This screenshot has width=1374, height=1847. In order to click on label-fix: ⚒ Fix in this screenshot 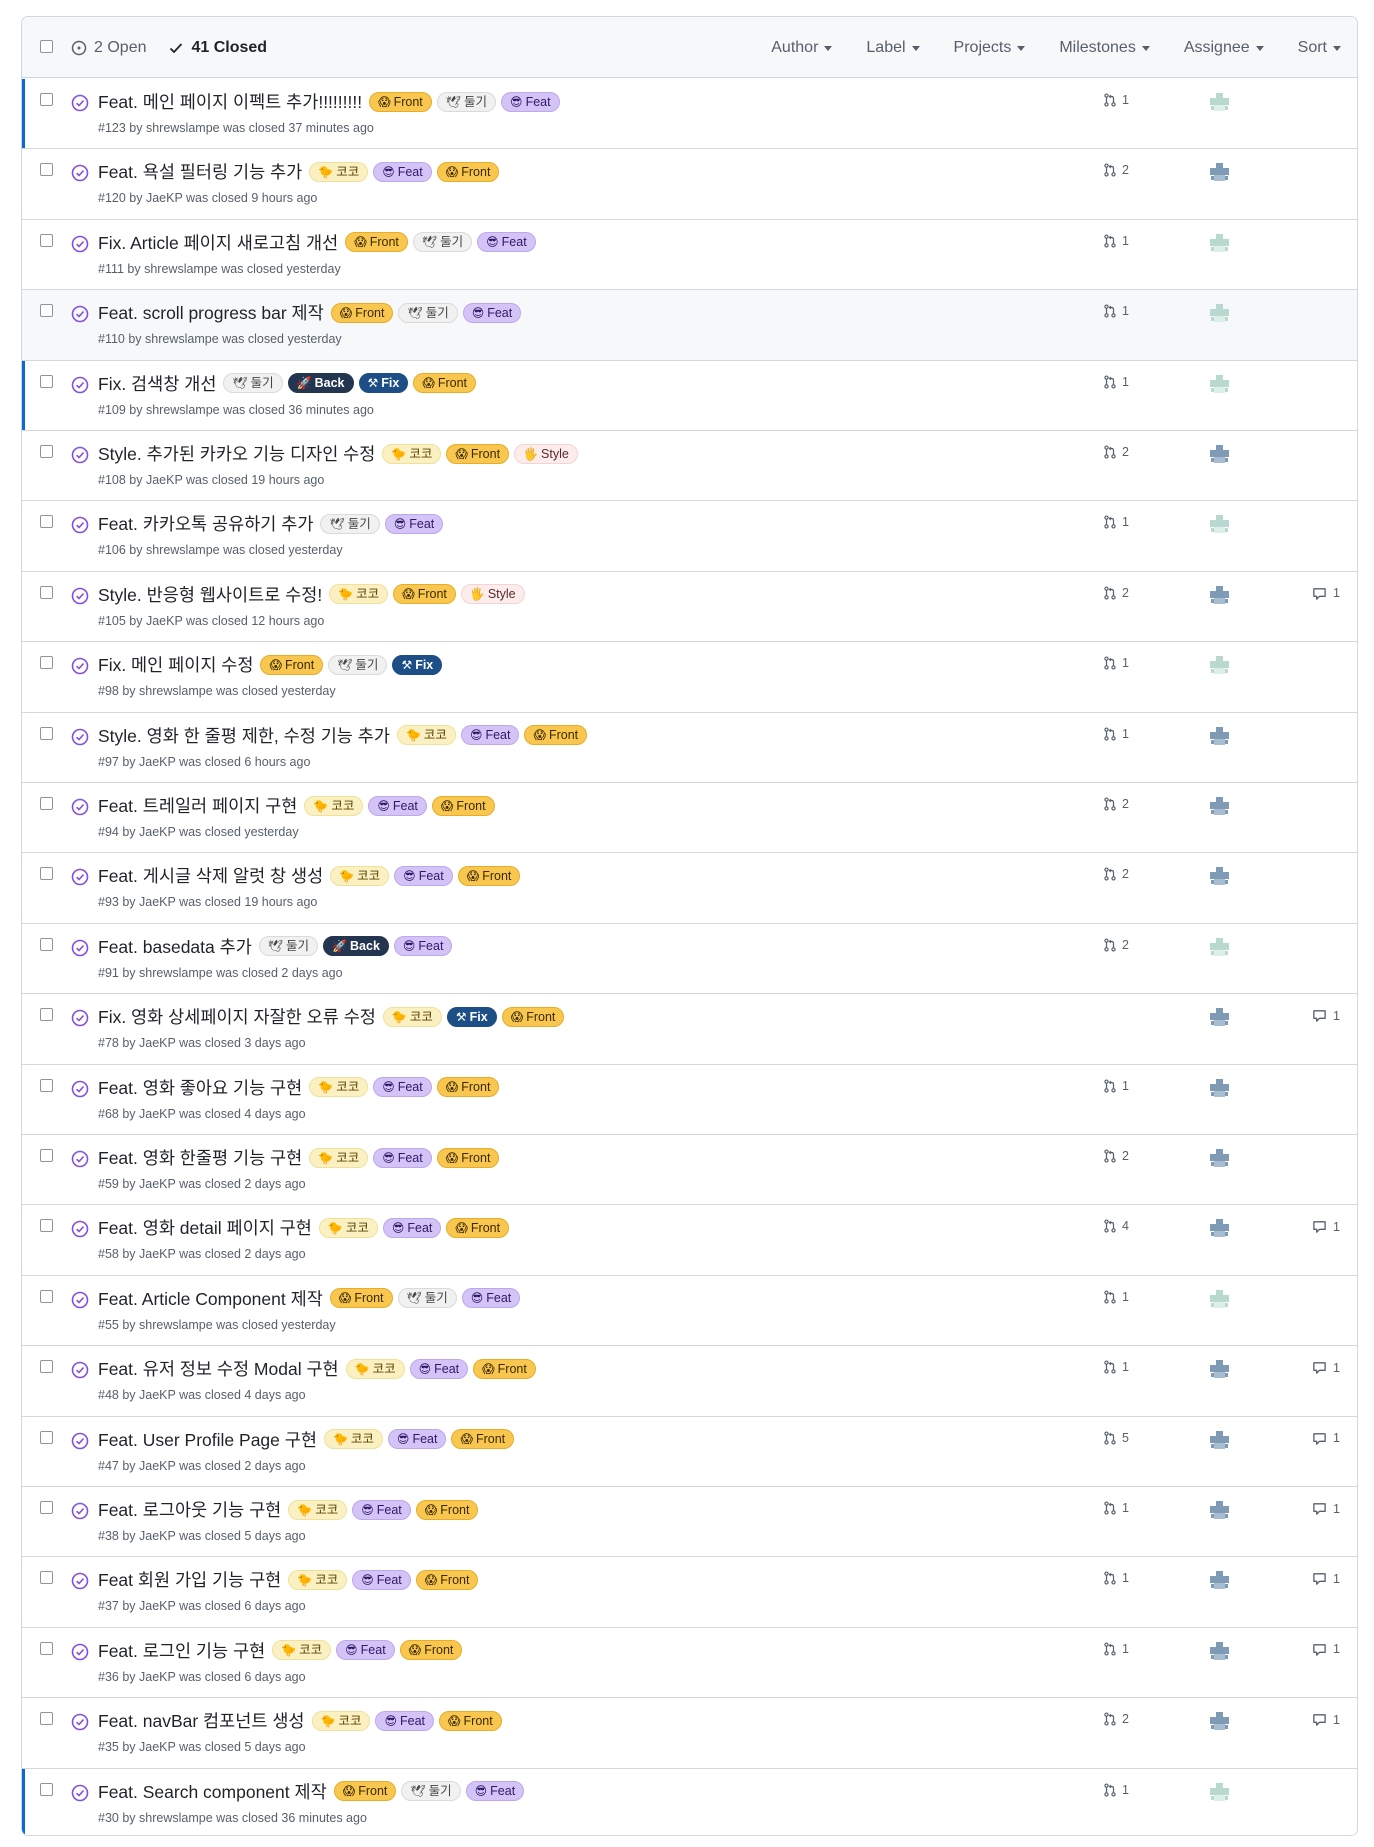, I will do `click(383, 383)`.